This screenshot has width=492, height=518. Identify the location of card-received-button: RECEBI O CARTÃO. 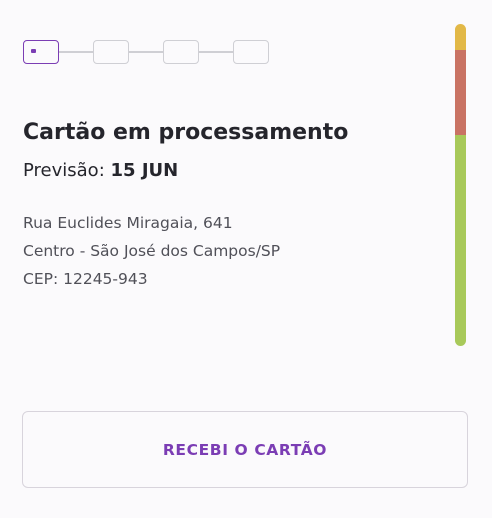
(245, 449).